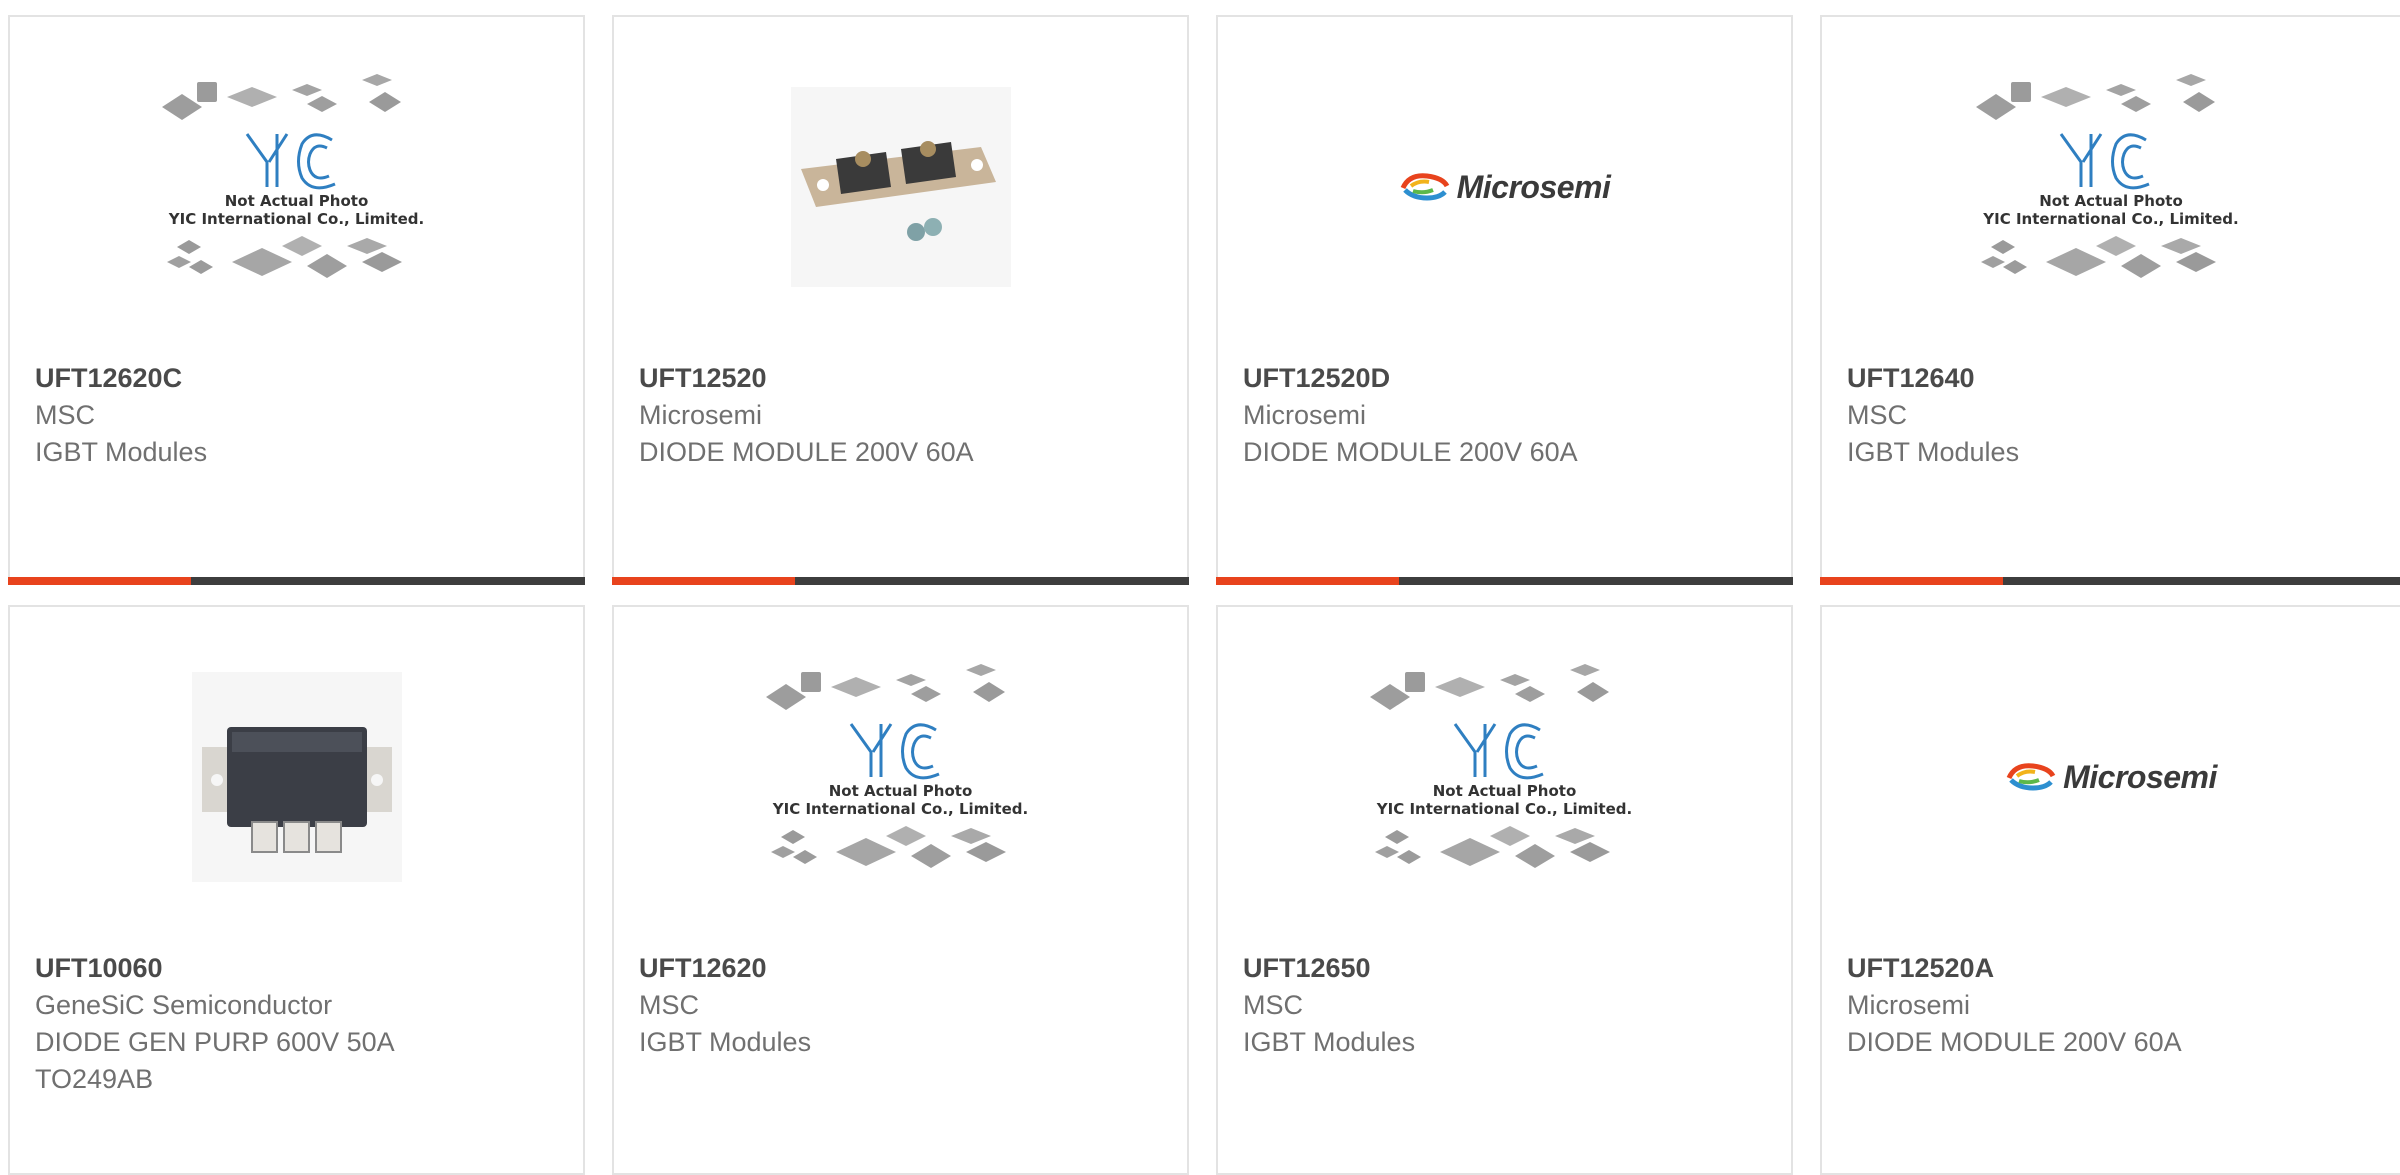 This screenshot has height=1175, width=2400. I want to click on to249ab-photo, so click(296, 777).